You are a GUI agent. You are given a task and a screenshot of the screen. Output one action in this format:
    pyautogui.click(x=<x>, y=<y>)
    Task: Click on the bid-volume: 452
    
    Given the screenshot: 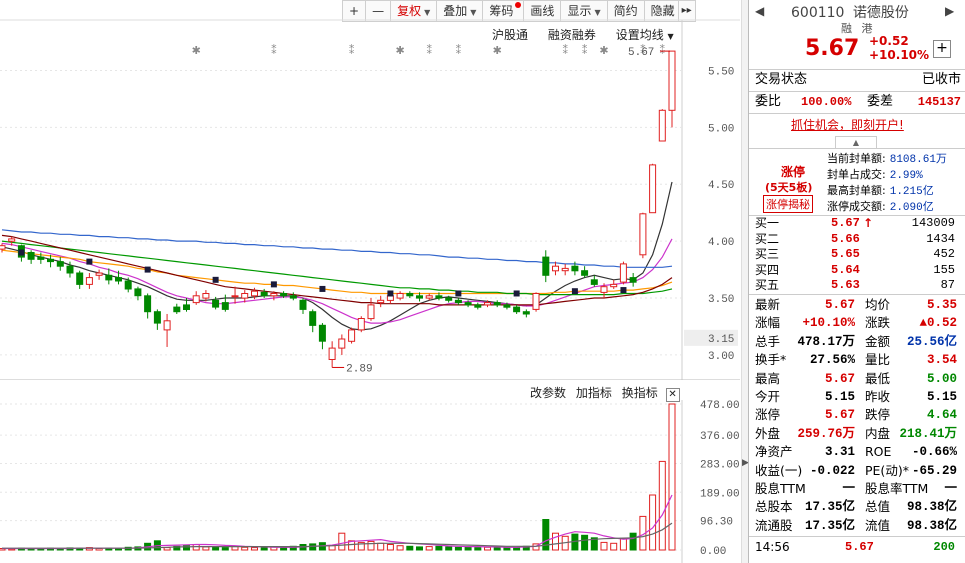 What is the action you would take?
    pyautogui.click(x=944, y=254)
    